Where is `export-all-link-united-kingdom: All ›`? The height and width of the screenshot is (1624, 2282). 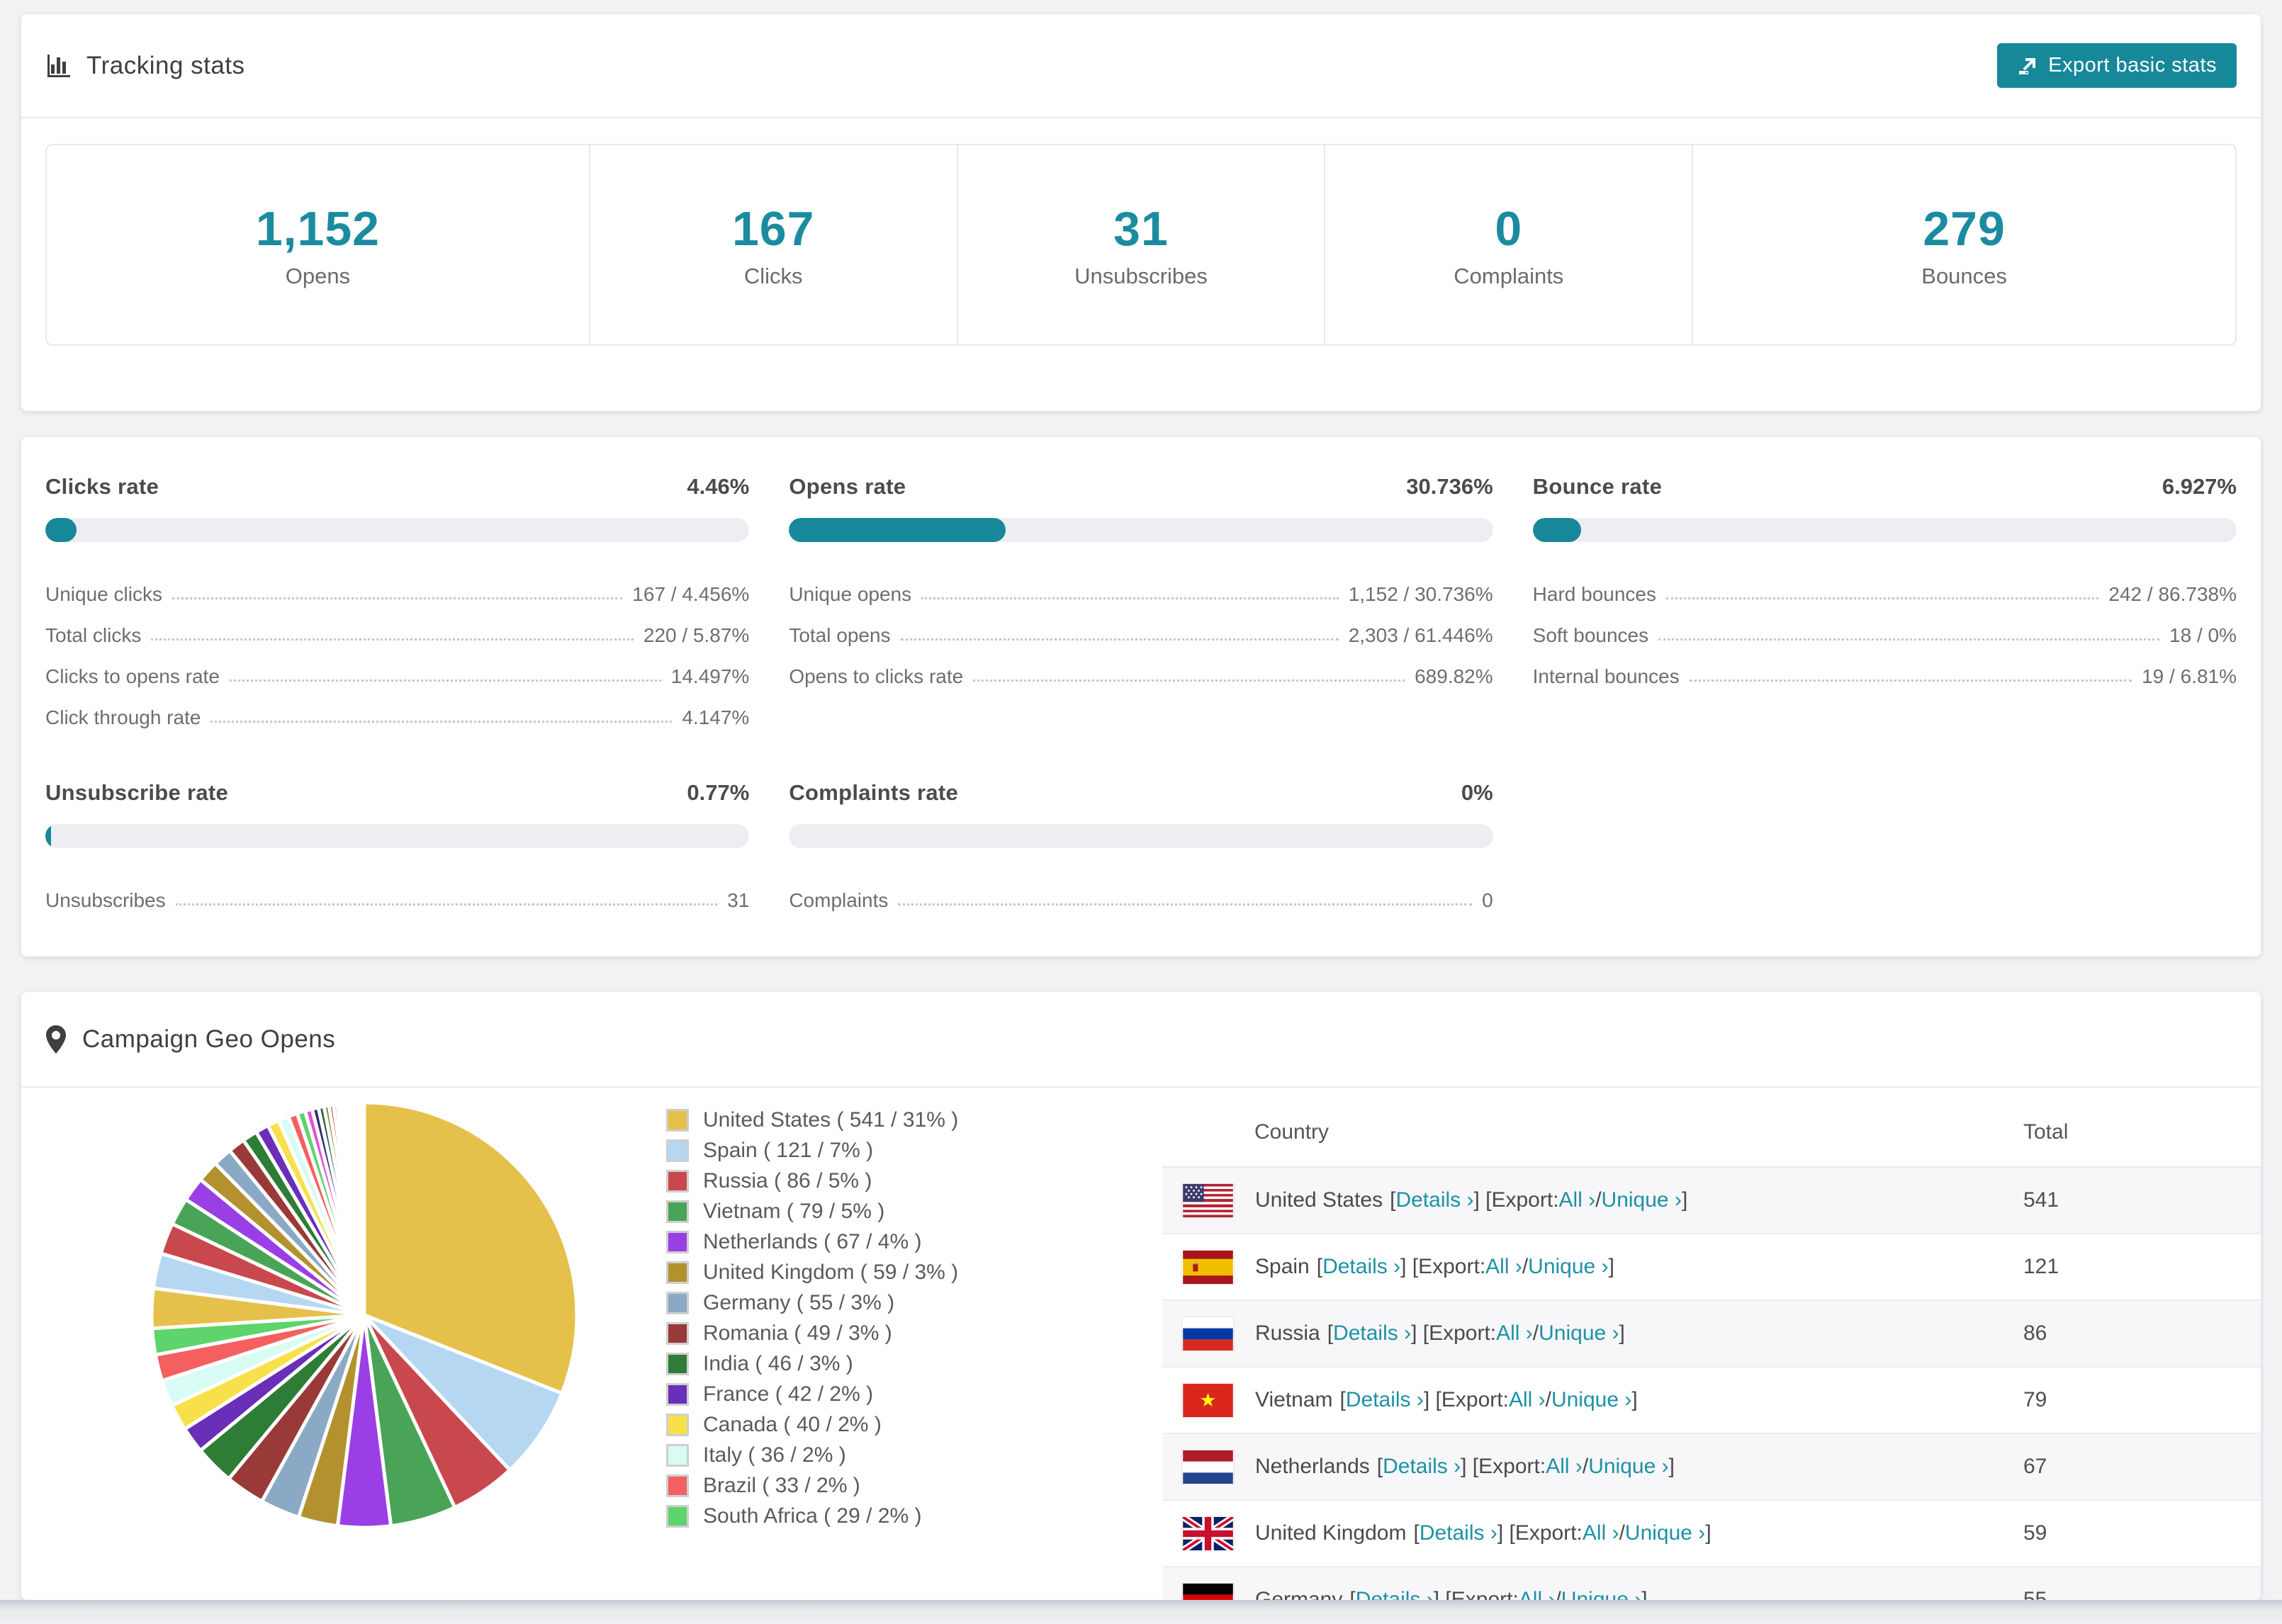
export-all-link-united-kingdom: All › is located at coordinates (1601, 1533).